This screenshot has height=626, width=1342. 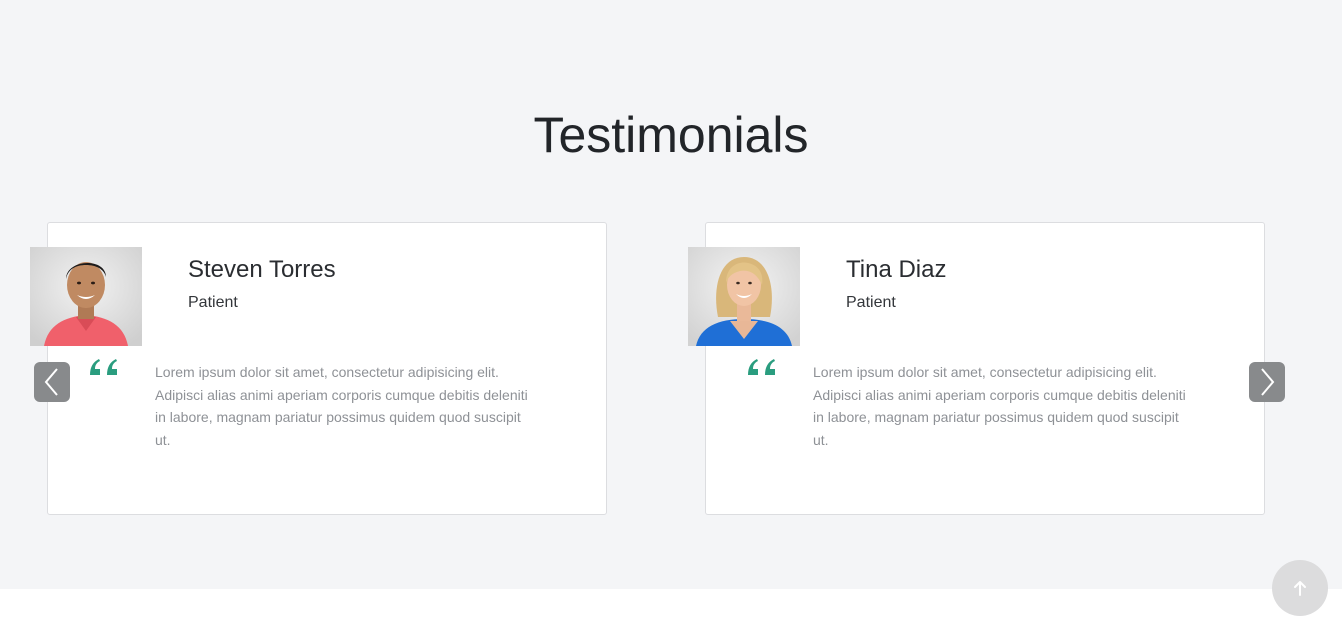 I want to click on carousel-next-button, so click(x=1267, y=382).